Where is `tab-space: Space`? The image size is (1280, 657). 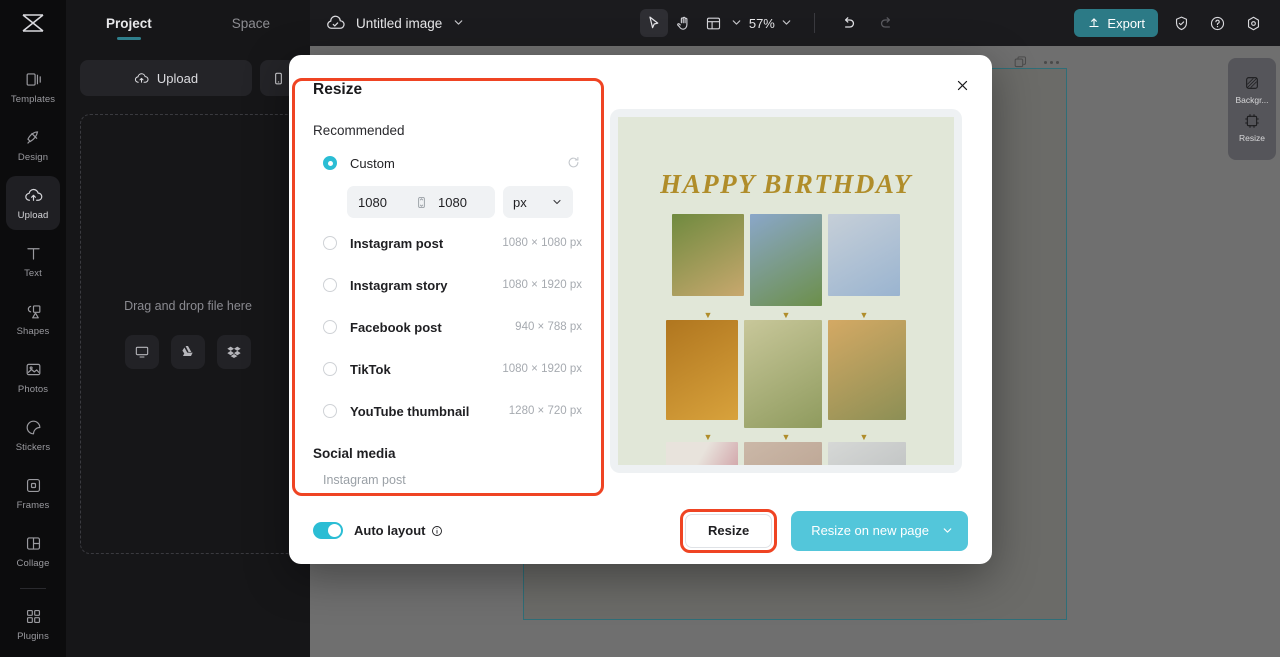 tab-space: Space is located at coordinates (251, 23).